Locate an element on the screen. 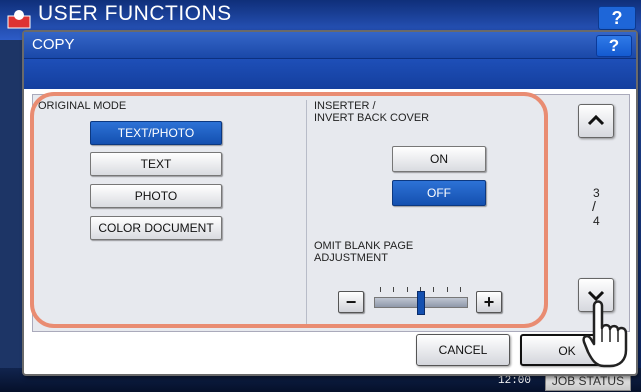  omit-blank-label-line2: ADJUSTMENT is located at coordinates (351, 258).